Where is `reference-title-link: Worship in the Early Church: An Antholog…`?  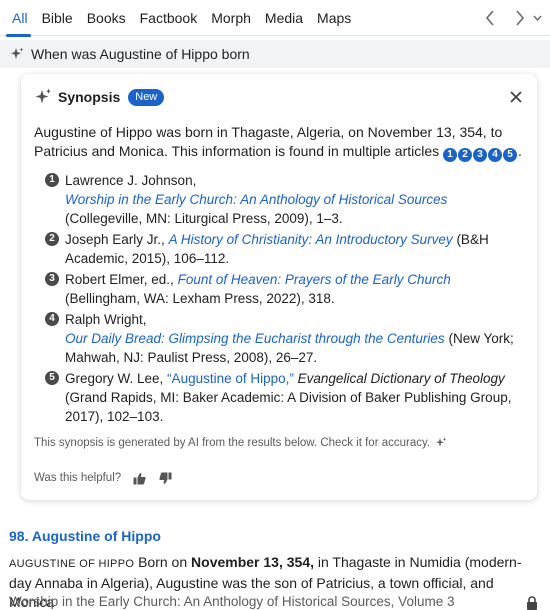
reference-title-link: Worship in the Early Church: An Antholog… is located at coordinates (256, 199).